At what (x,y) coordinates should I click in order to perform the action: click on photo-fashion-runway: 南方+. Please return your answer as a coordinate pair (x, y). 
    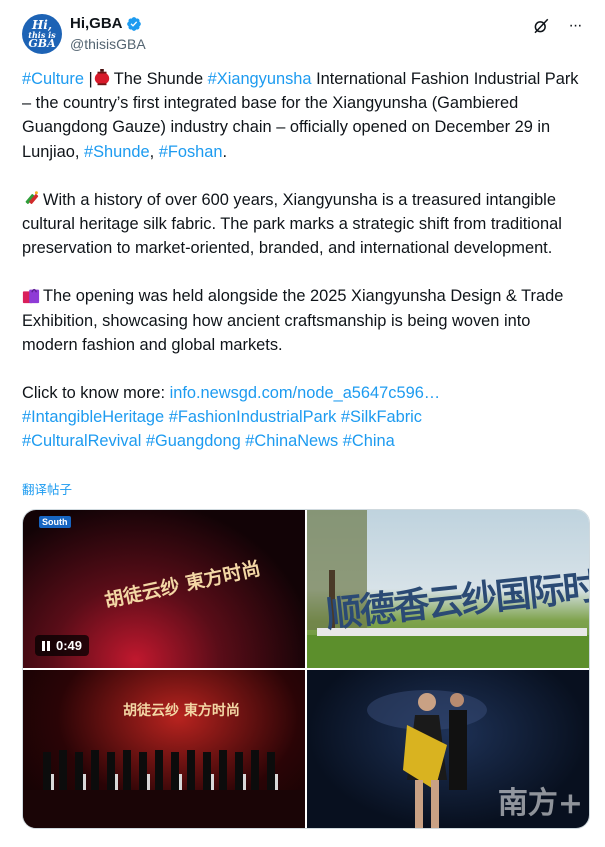
    Looking at the image, I should click on (448, 749).